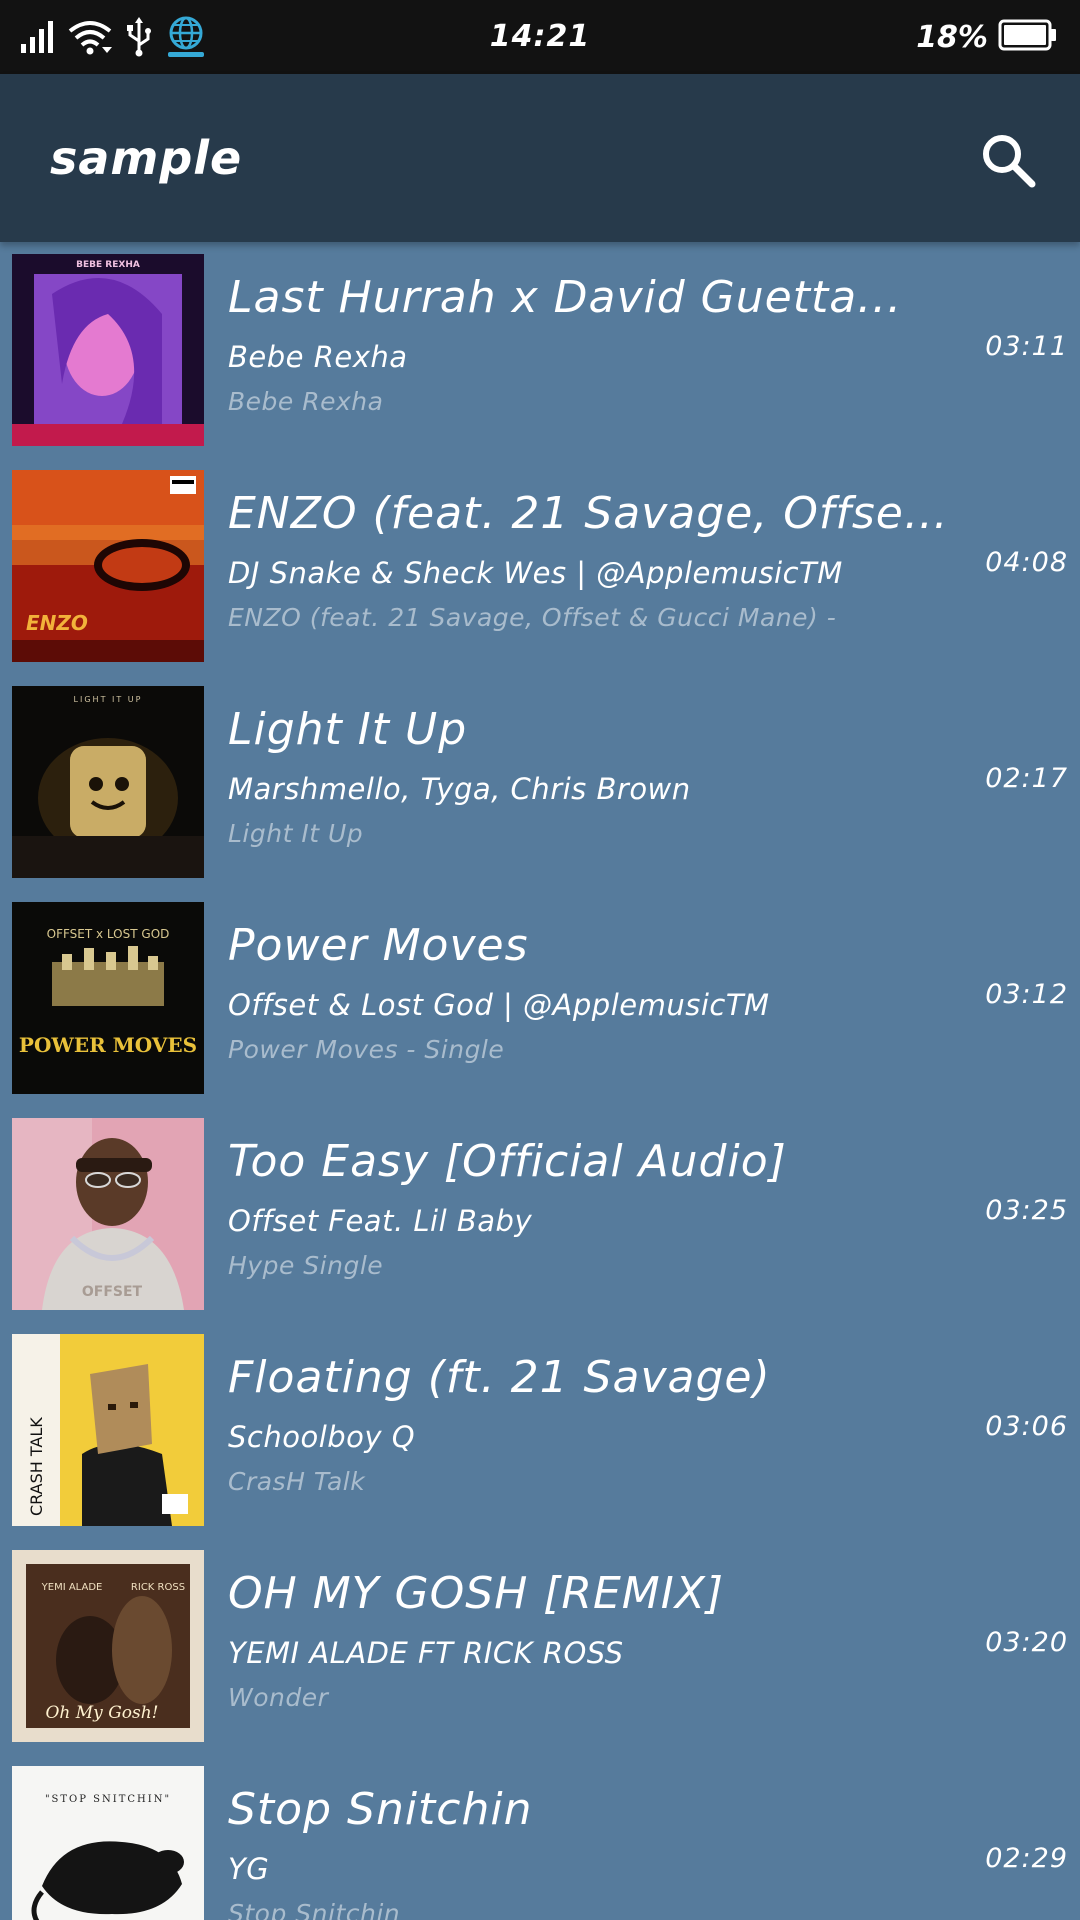 This screenshot has width=1080, height=1920. Describe the element at coordinates (380, 1809) in the screenshot. I see `song-title: Stop Snitchin` at that location.